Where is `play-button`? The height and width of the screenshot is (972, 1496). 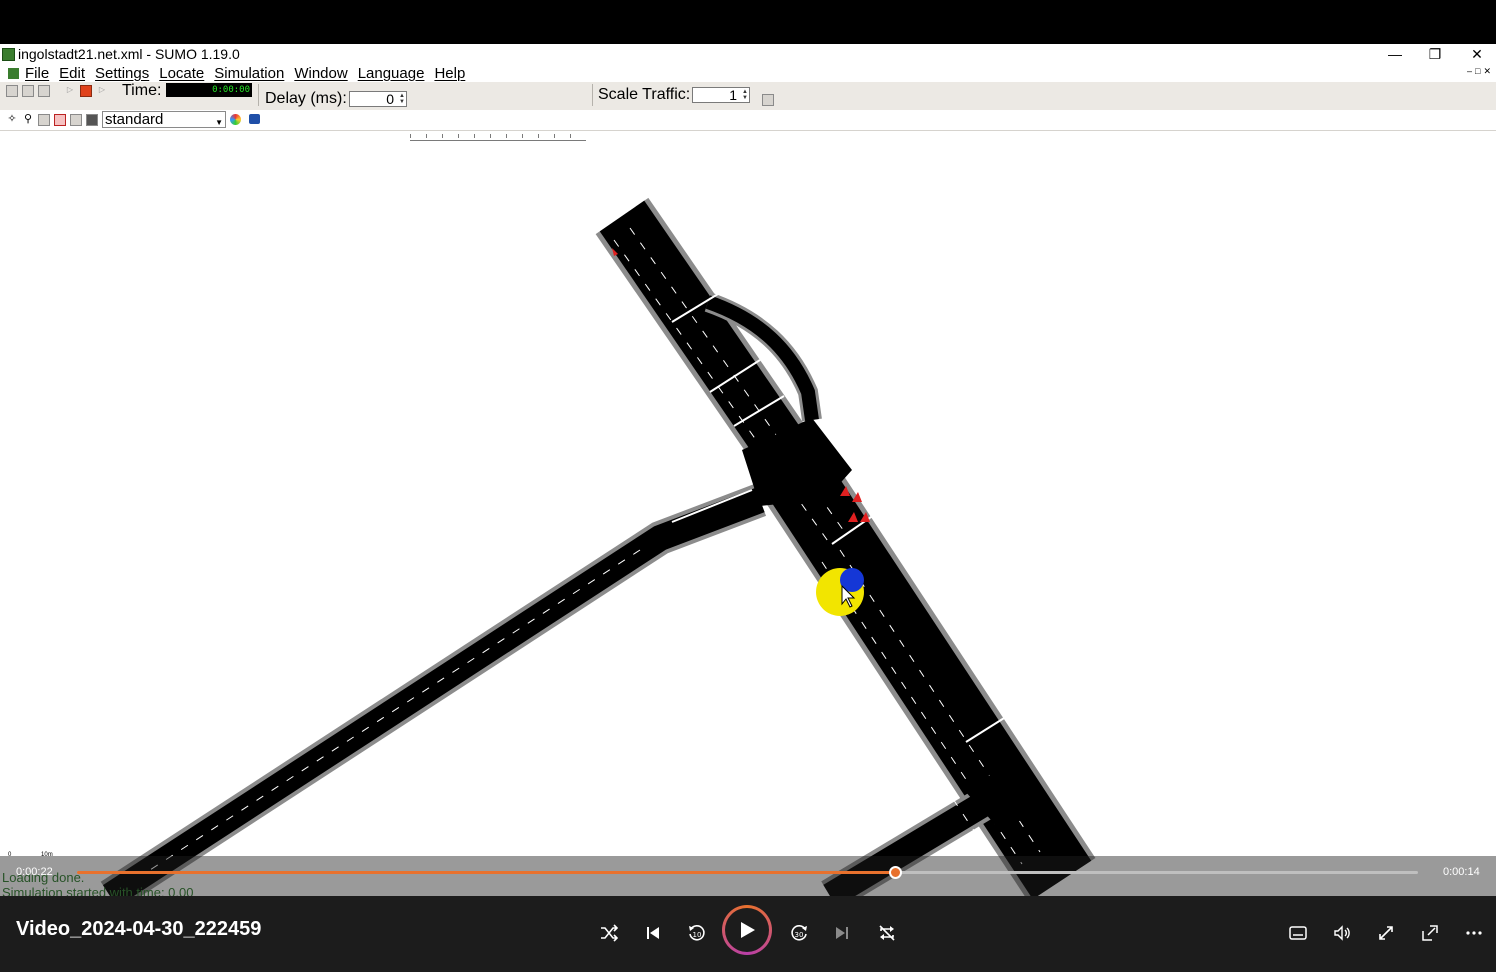 play-button is located at coordinates (747, 930).